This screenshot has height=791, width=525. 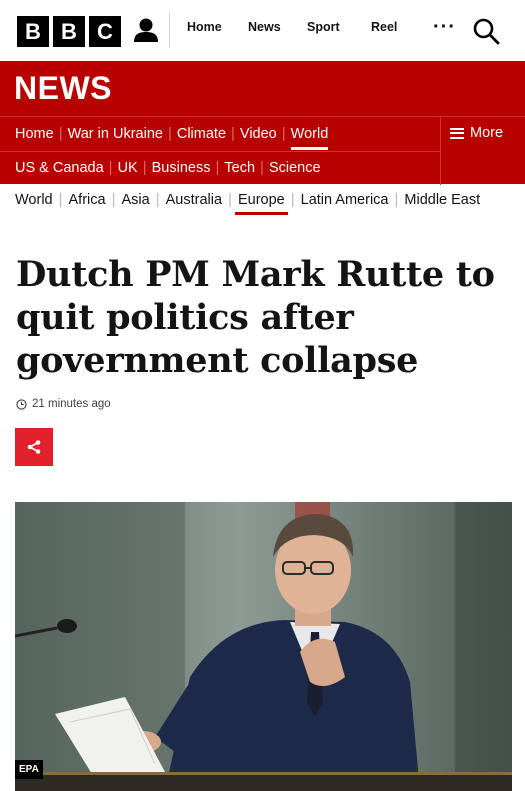 What do you see at coordinates (323, 27) in the screenshot?
I see `top-nav-sport: Sport` at bounding box center [323, 27].